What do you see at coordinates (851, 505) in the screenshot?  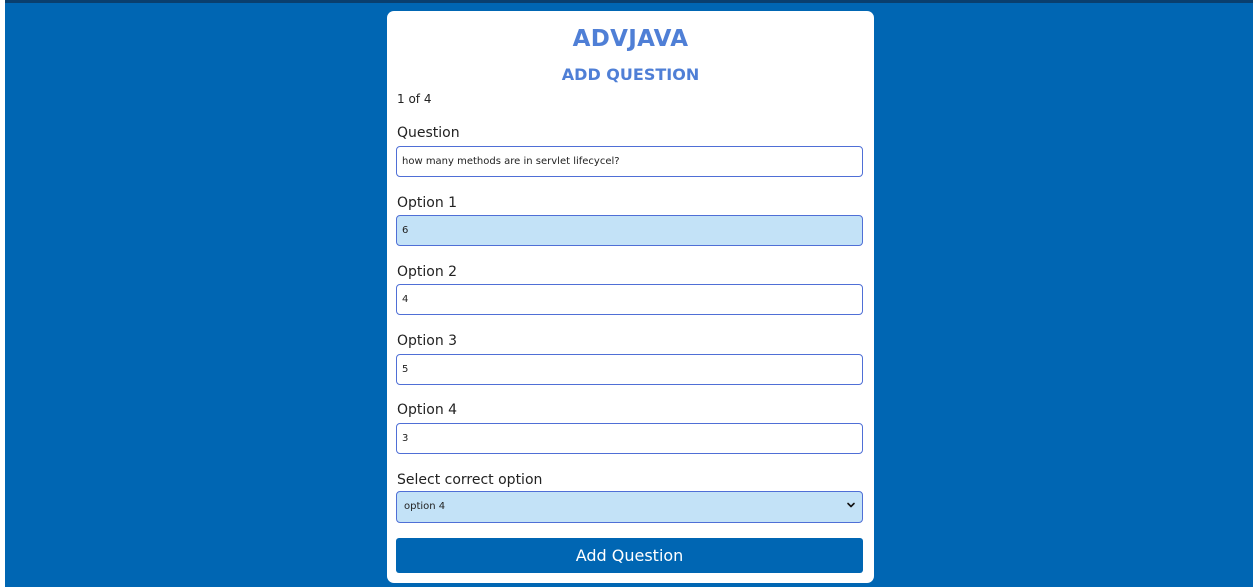 I see `chevron-down-icon` at bounding box center [851, 505].